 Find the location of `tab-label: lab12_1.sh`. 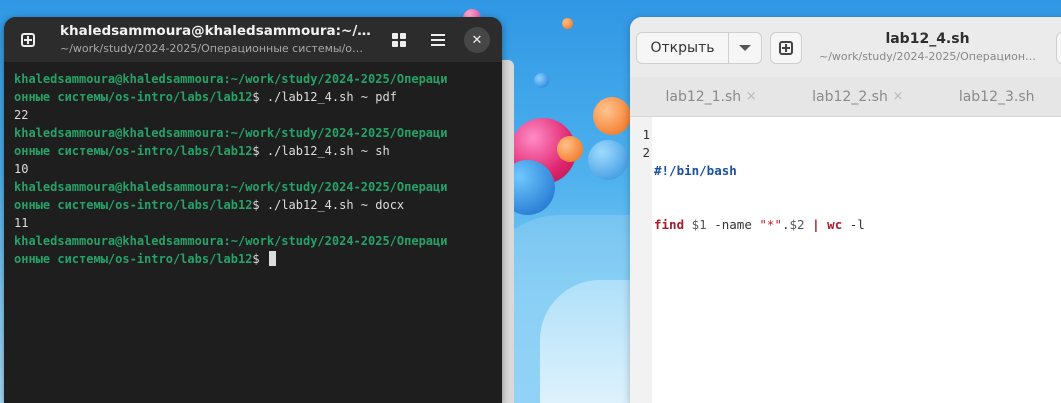

tab-label: lab12_1.sh is located at coordinates (703, 96).